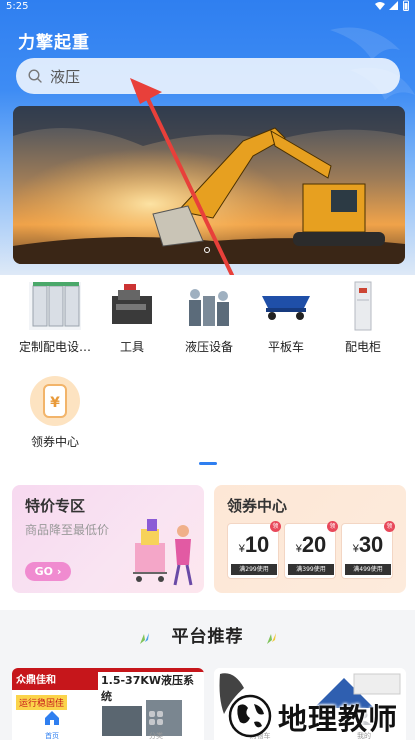  I want to click on tab-label: 首页, so click(52, 736).